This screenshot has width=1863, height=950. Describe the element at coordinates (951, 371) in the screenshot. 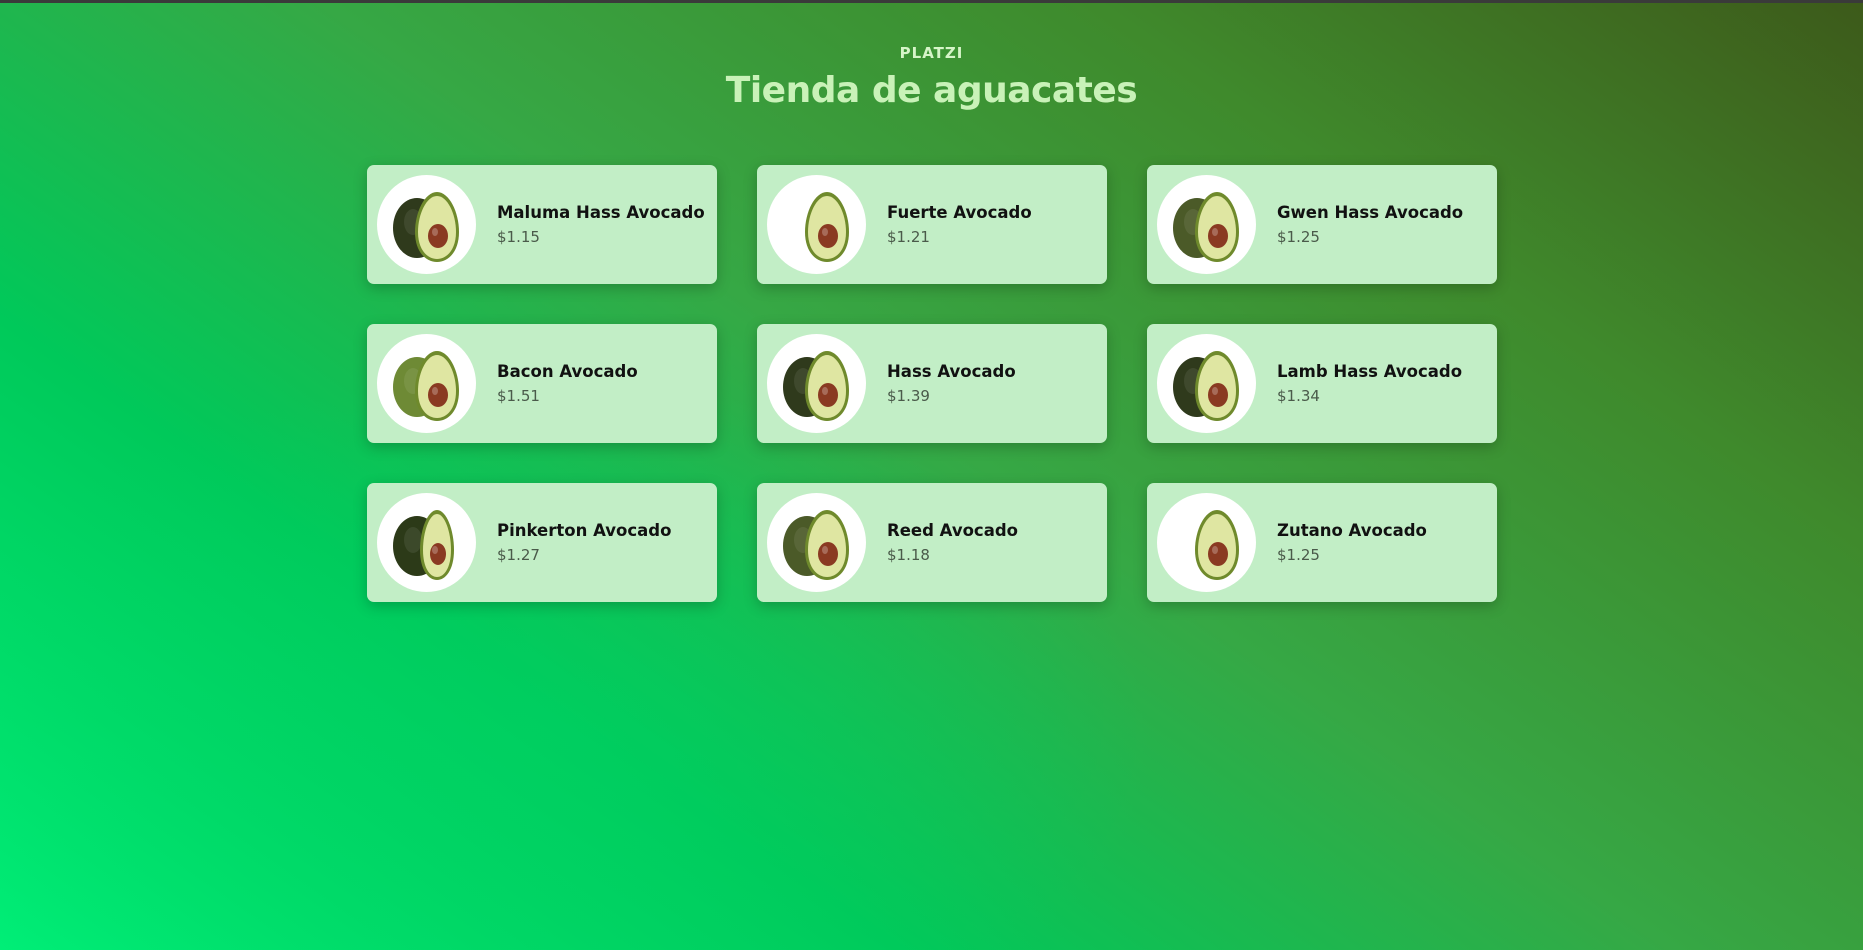

I see `product-name: Hass Avocado` at that location.